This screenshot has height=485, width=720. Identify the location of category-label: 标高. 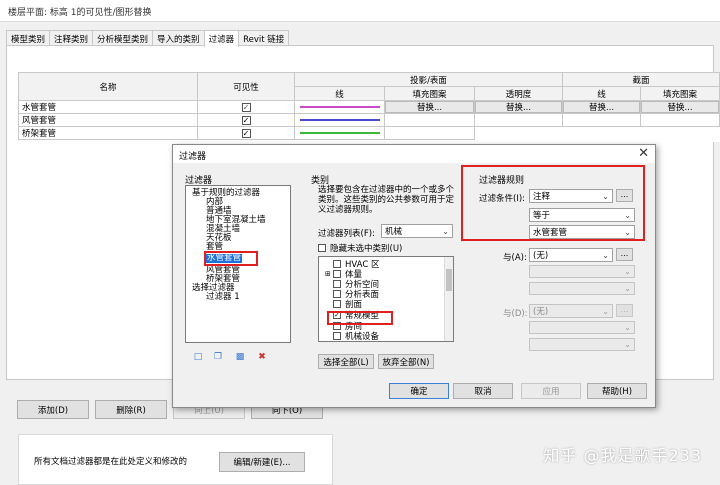
(353, 340).